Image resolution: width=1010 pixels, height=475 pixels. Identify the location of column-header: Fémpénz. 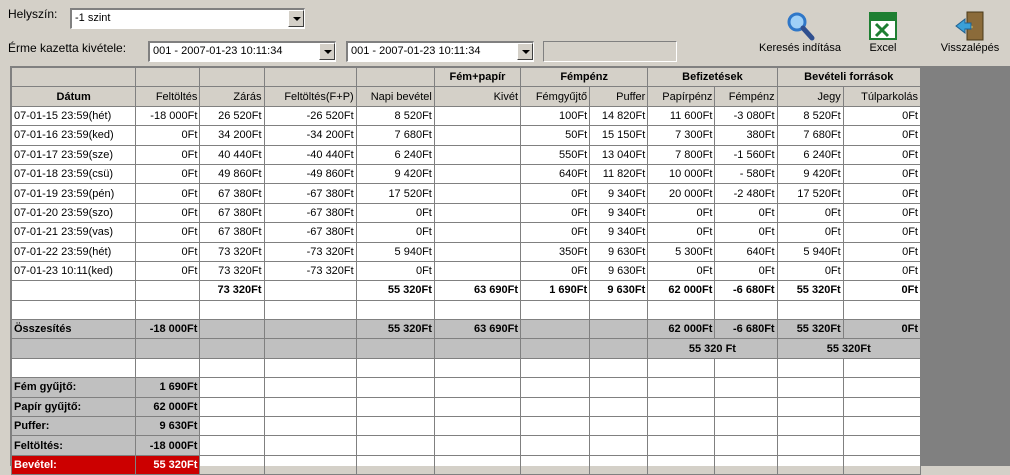
(746, 96).